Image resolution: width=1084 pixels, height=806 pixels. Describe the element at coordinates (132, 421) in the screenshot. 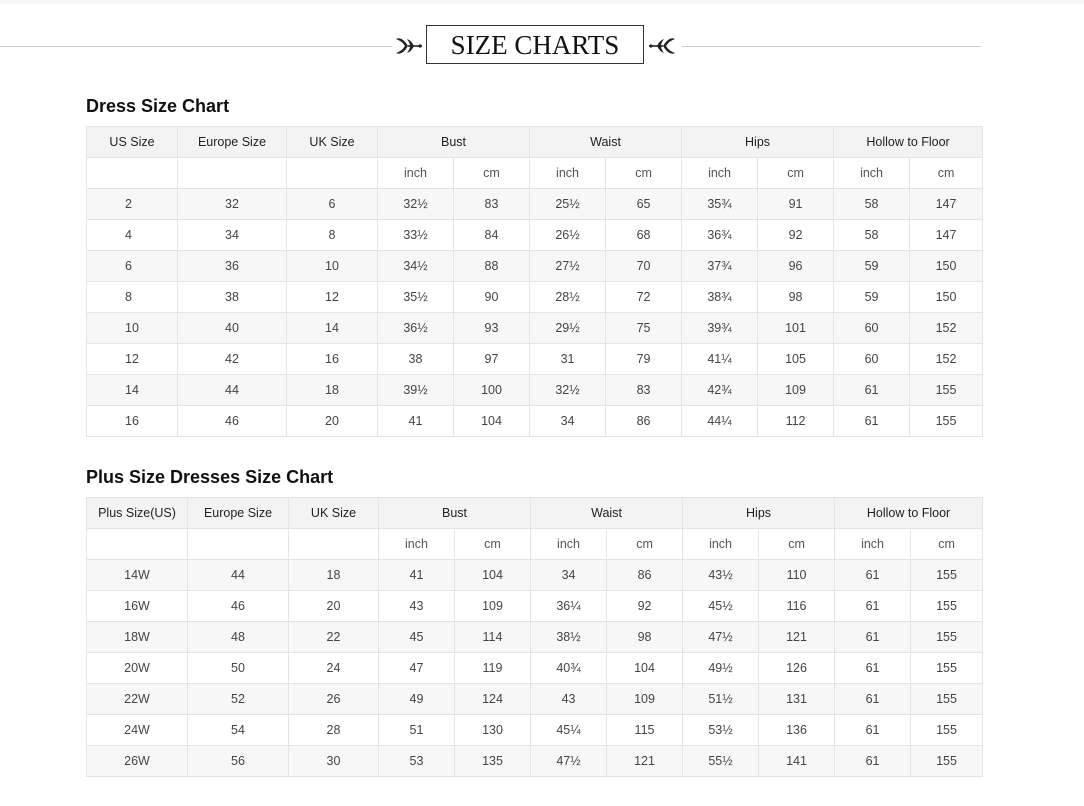

I see `table-cell: 16` at that location.